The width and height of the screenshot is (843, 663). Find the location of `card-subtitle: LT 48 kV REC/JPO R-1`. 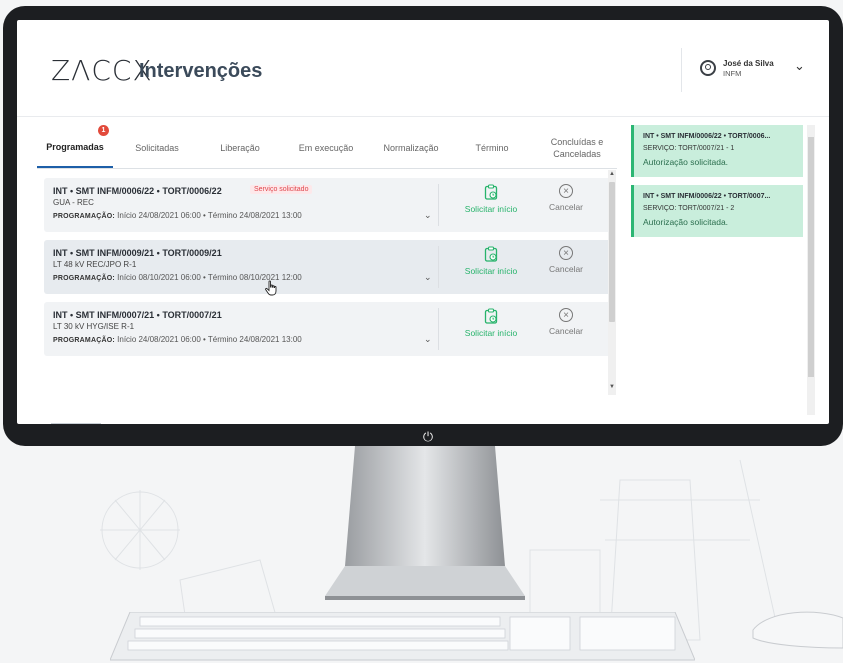

card-subtitle: LT 48 kV REC/JPO R-1 is located at coordinates (95, 264).